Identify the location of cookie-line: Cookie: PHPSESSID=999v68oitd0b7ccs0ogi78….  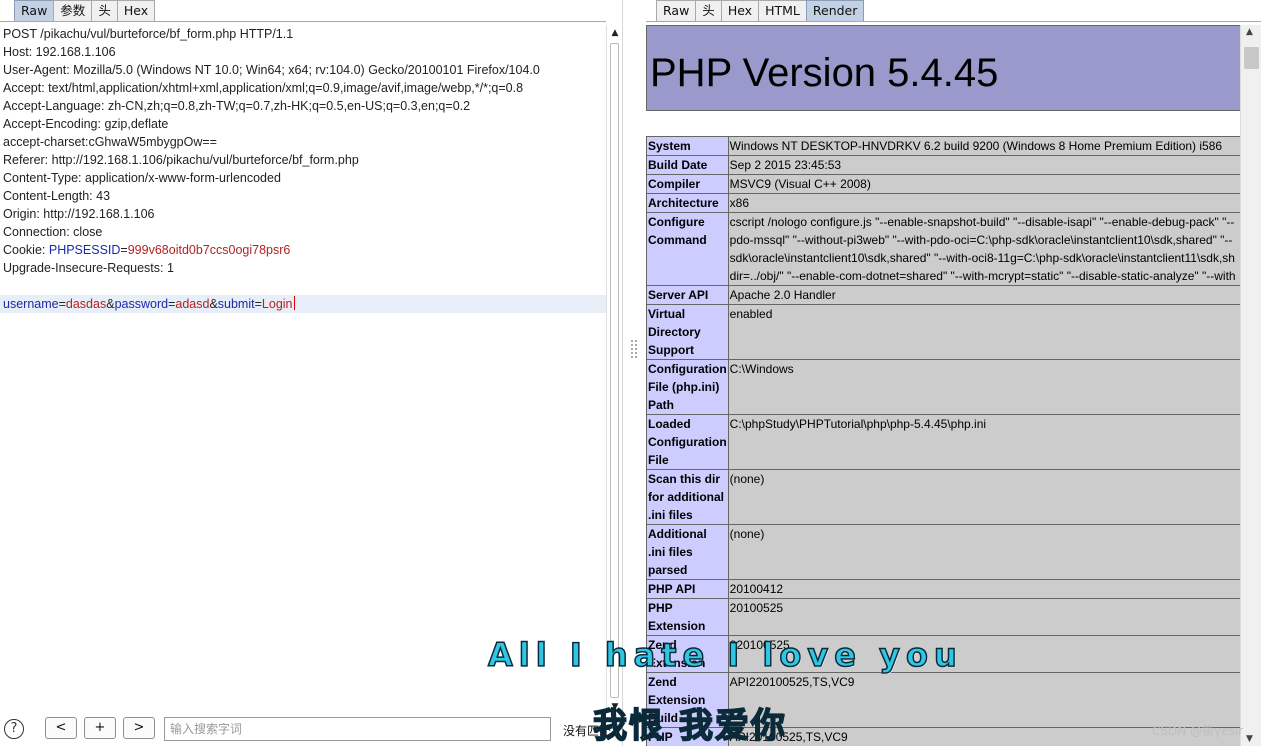
(303, 250).